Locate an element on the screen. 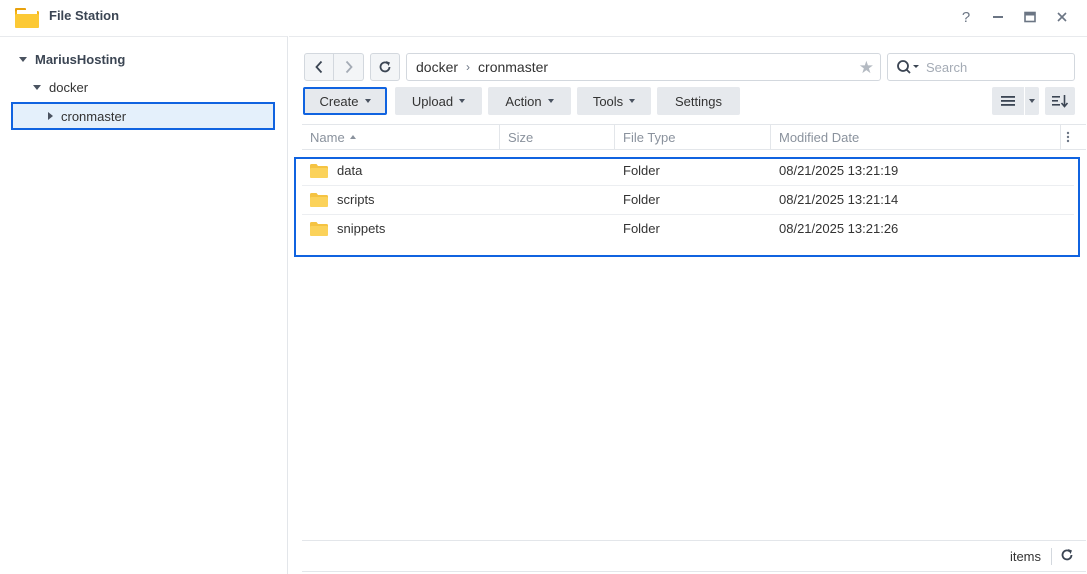 Image resolution: width=1087 pixels, height=574 pixels. forward-button is located at coordinates (349, 67).